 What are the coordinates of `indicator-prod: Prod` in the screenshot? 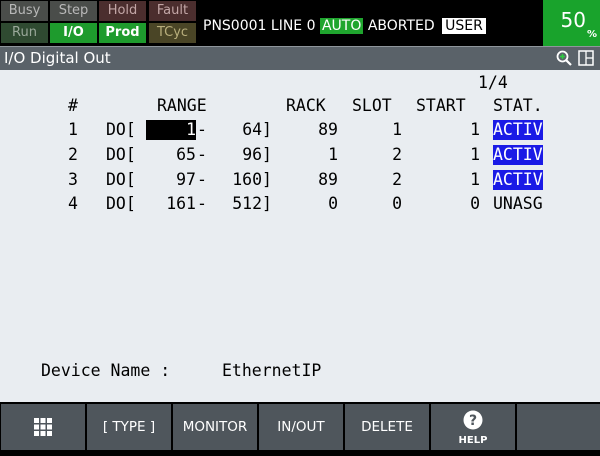 It's located at (122, 33).